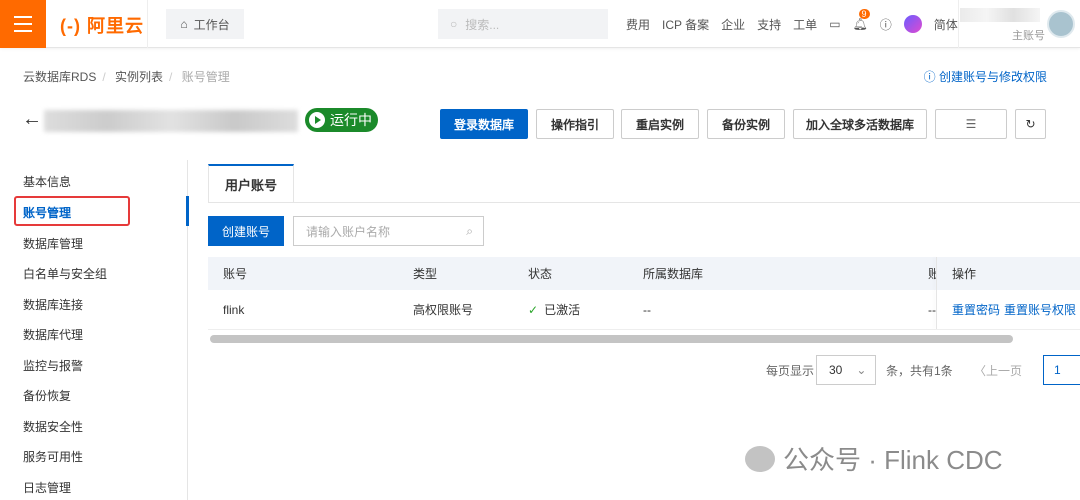 This screenshot has width=1080, height=500. What do you see at coordinates (746, 124) in the screenshot?
I see `backup-button: 备份实例` at bounding box center [746, 124].